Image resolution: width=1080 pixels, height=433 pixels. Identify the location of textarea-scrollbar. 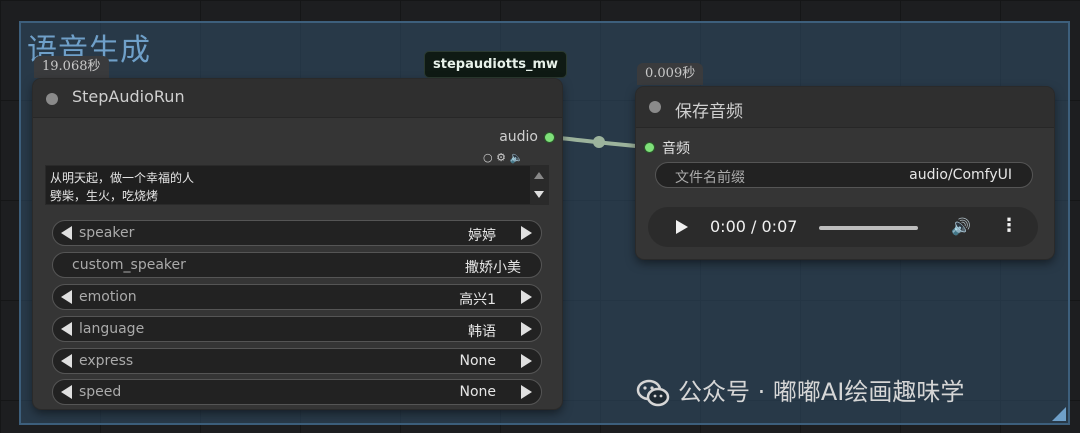
(539, 185).